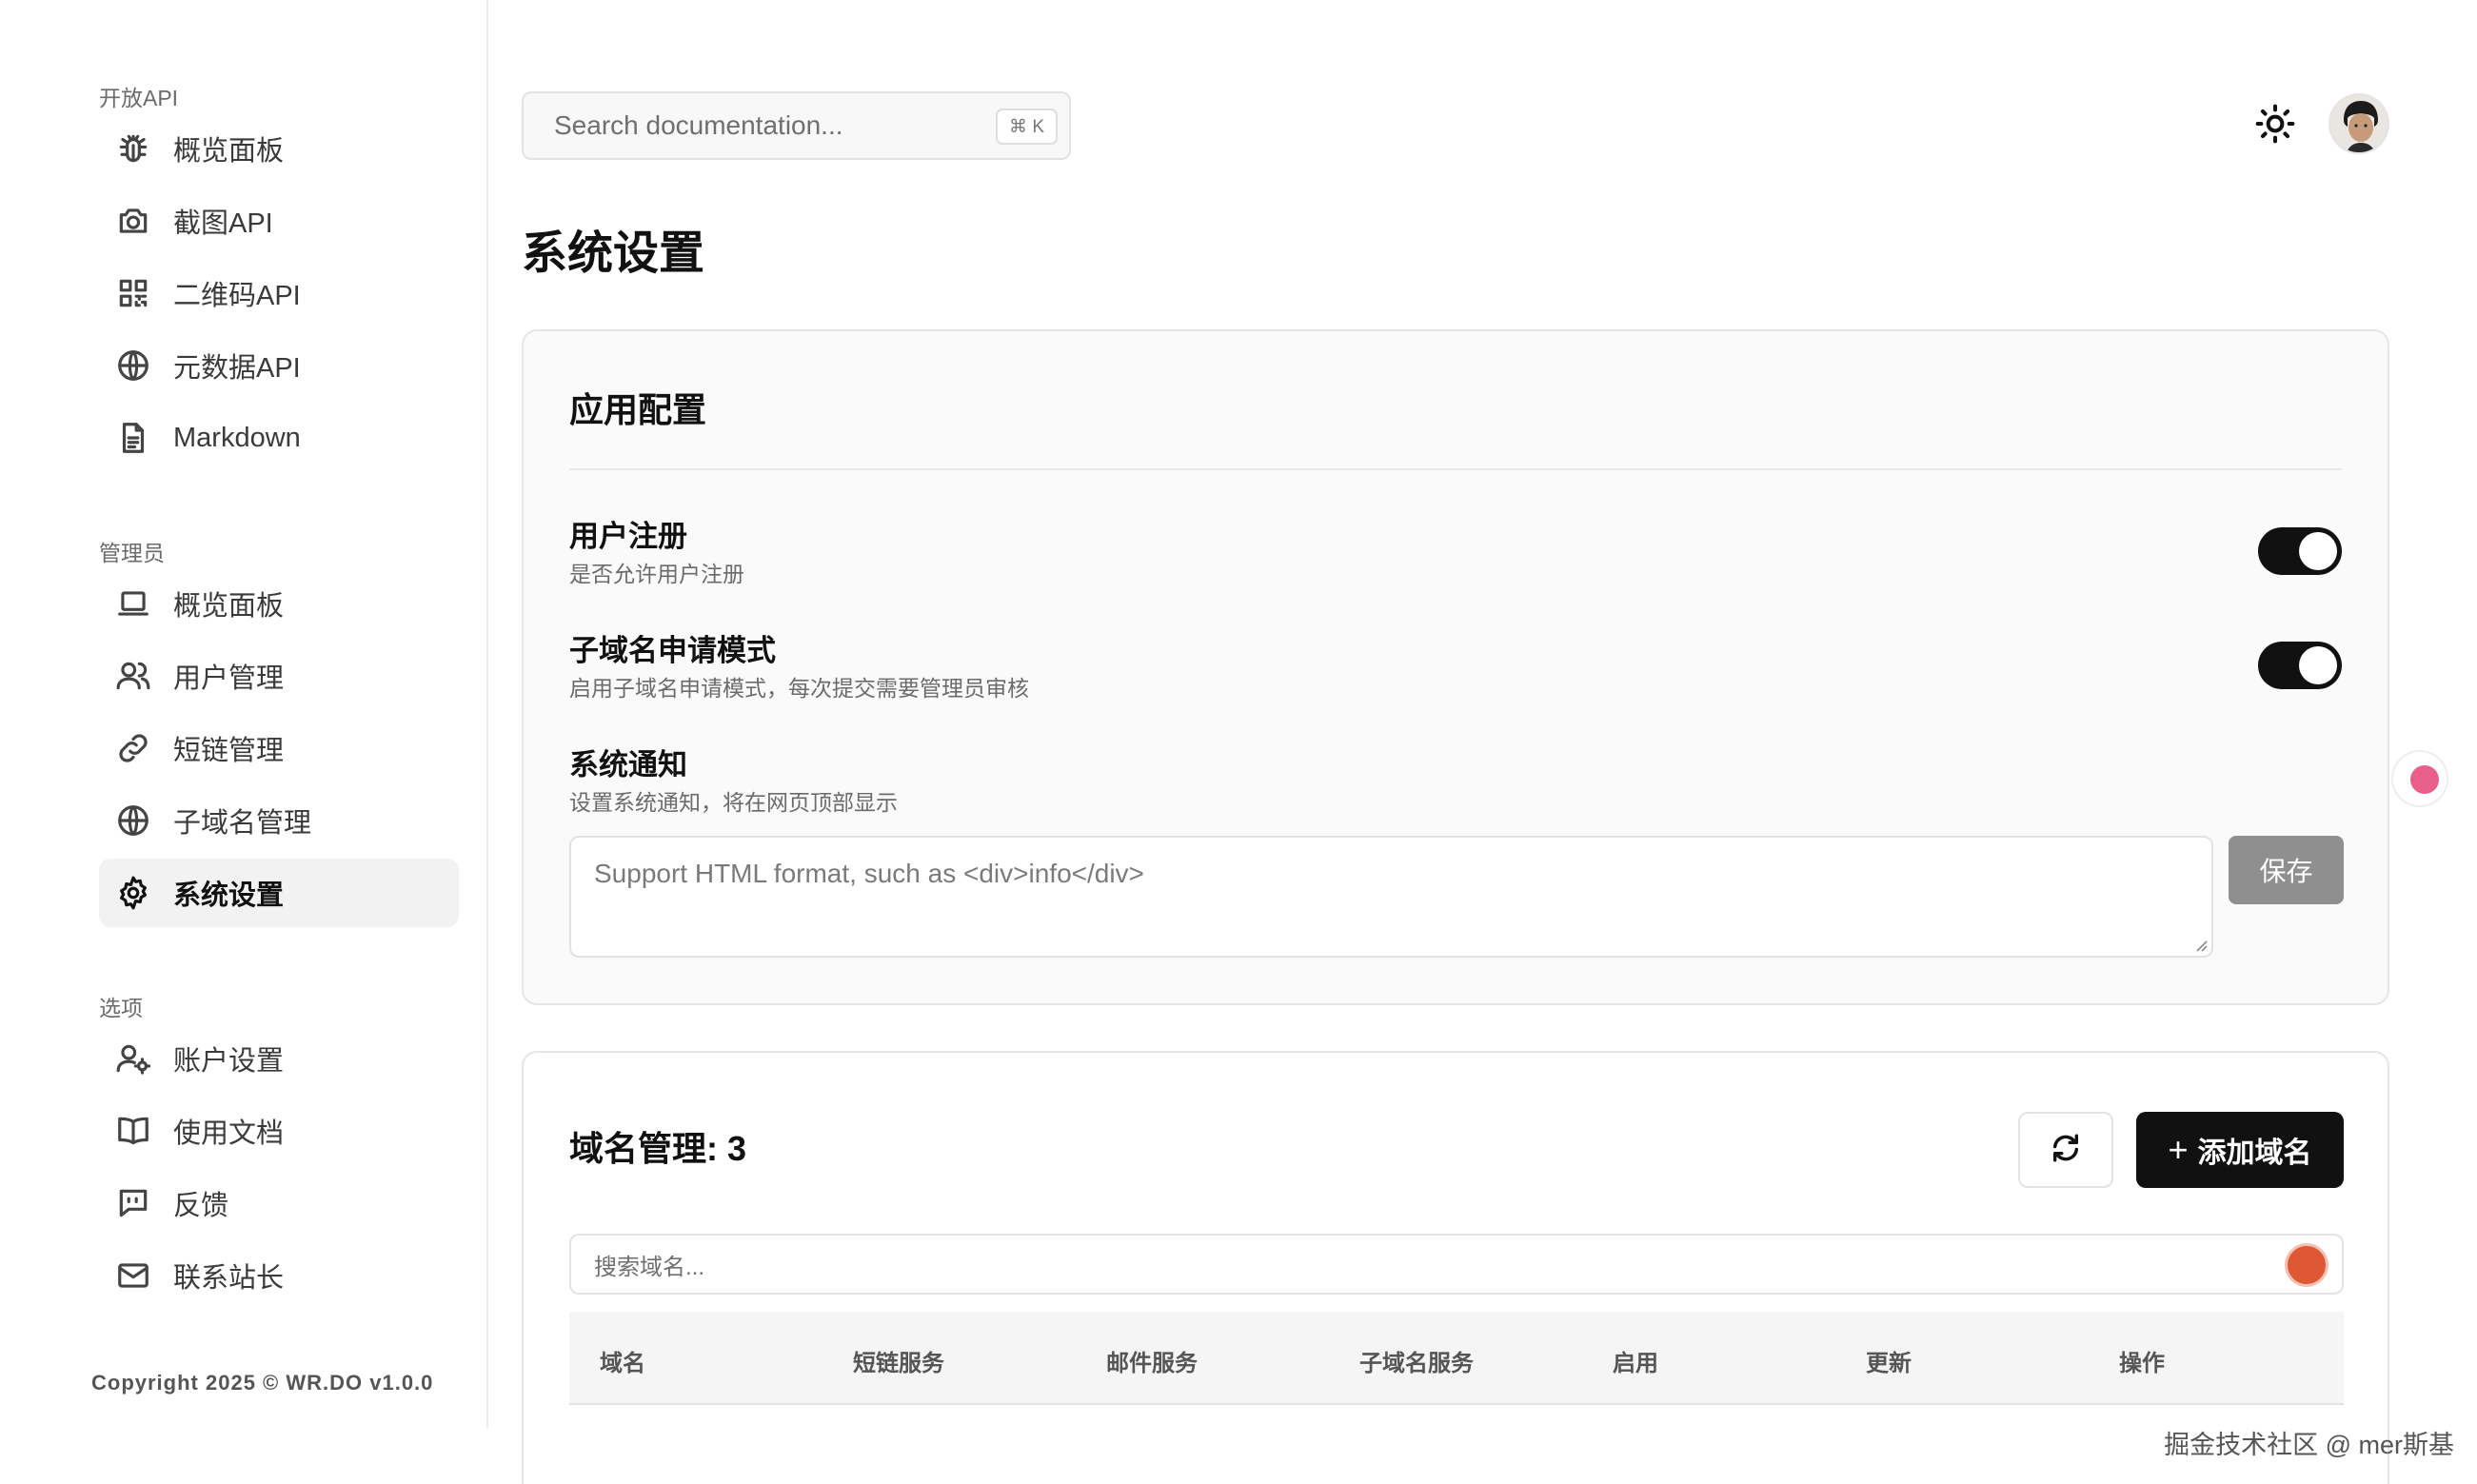 The width and height of the screenshot is (2477, 1484). I want to click on avatar, so click(2358, 123).